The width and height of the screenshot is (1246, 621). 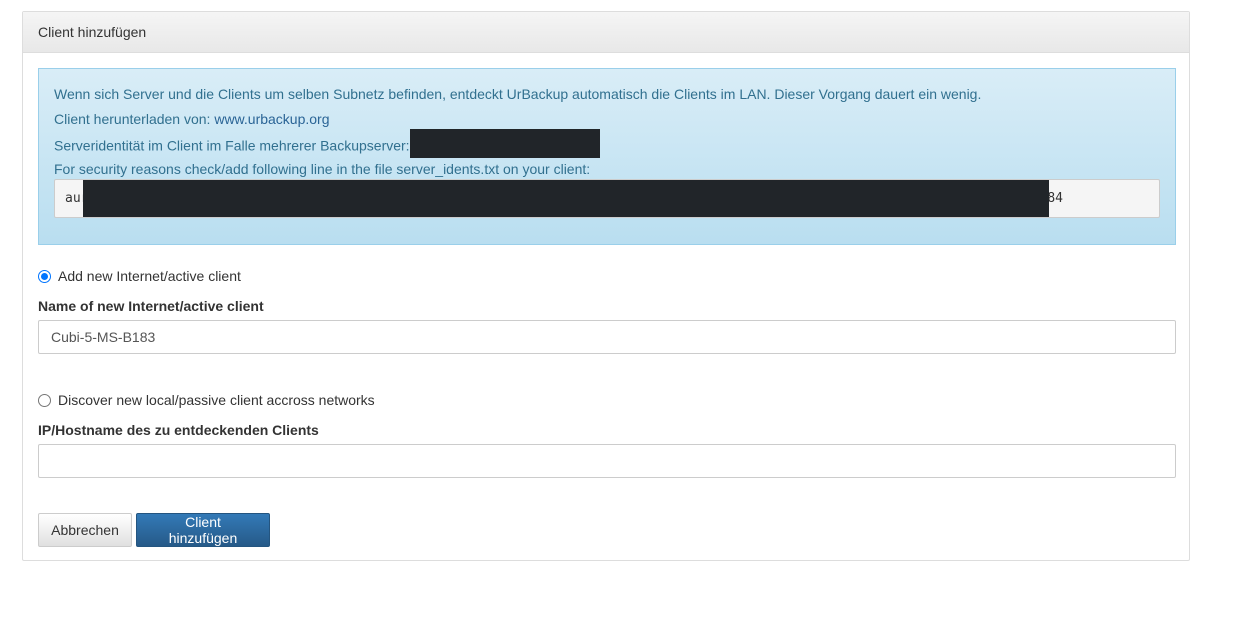 I want to click on internet-client-radio, so click(x=44, y=276).